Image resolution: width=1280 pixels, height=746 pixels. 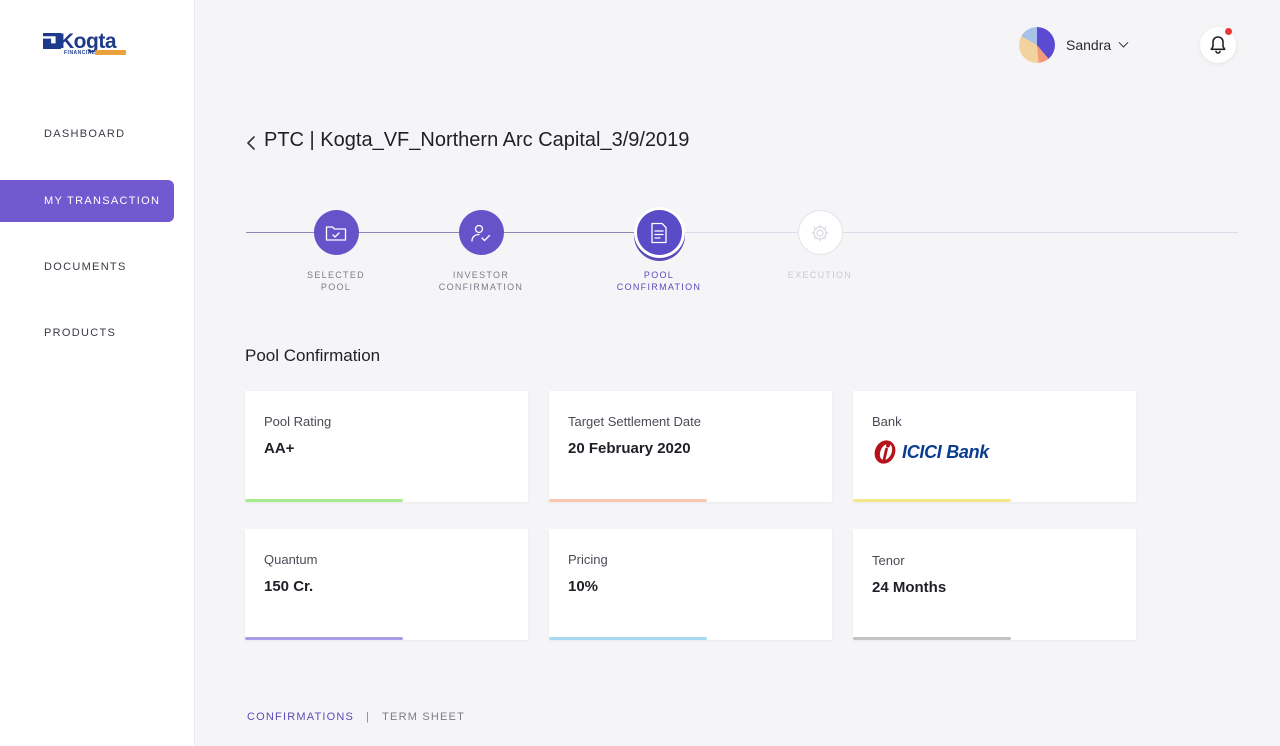 I want to click on back-button, so click(x=251, y=143).